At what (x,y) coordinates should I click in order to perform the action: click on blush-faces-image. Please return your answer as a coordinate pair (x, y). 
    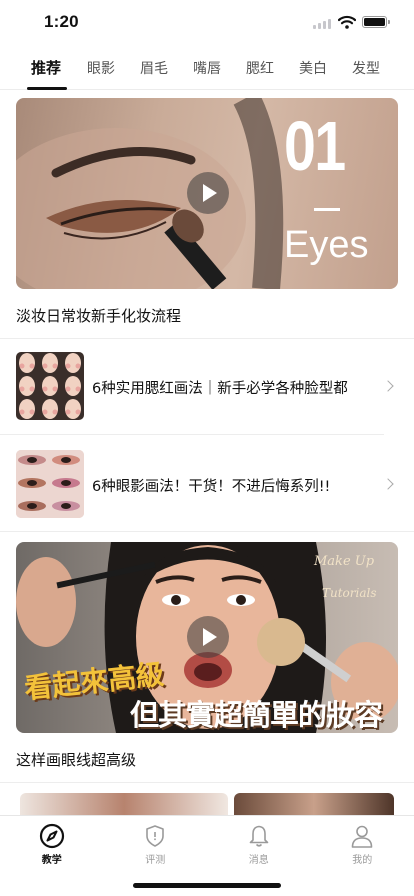
    Looking at the image, I should click on (50, 386).